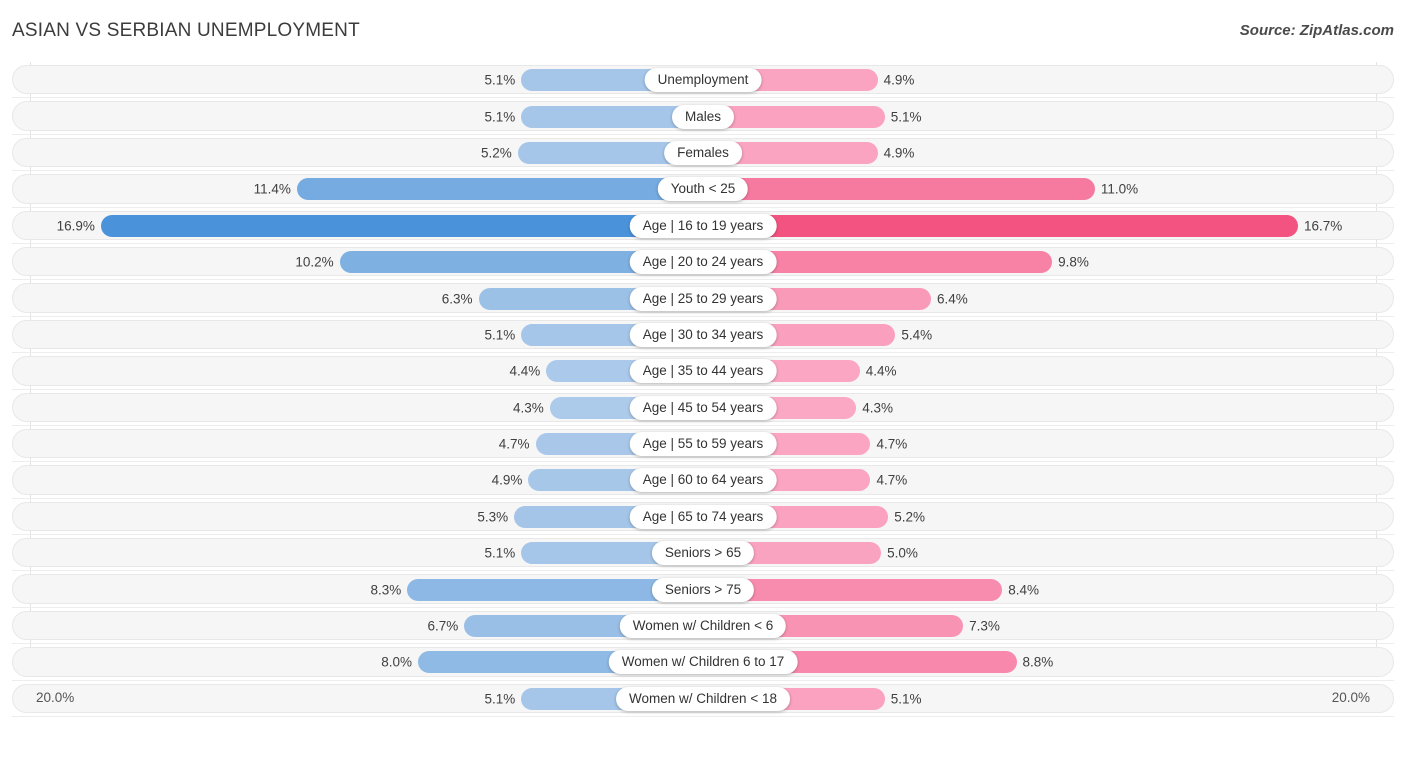 The image size is (1406, 757). What do you see at coordinates (1350, 697) in the screenshot?
I see `axis-label-right: 20.0%` at bounding box center [1350, 697].